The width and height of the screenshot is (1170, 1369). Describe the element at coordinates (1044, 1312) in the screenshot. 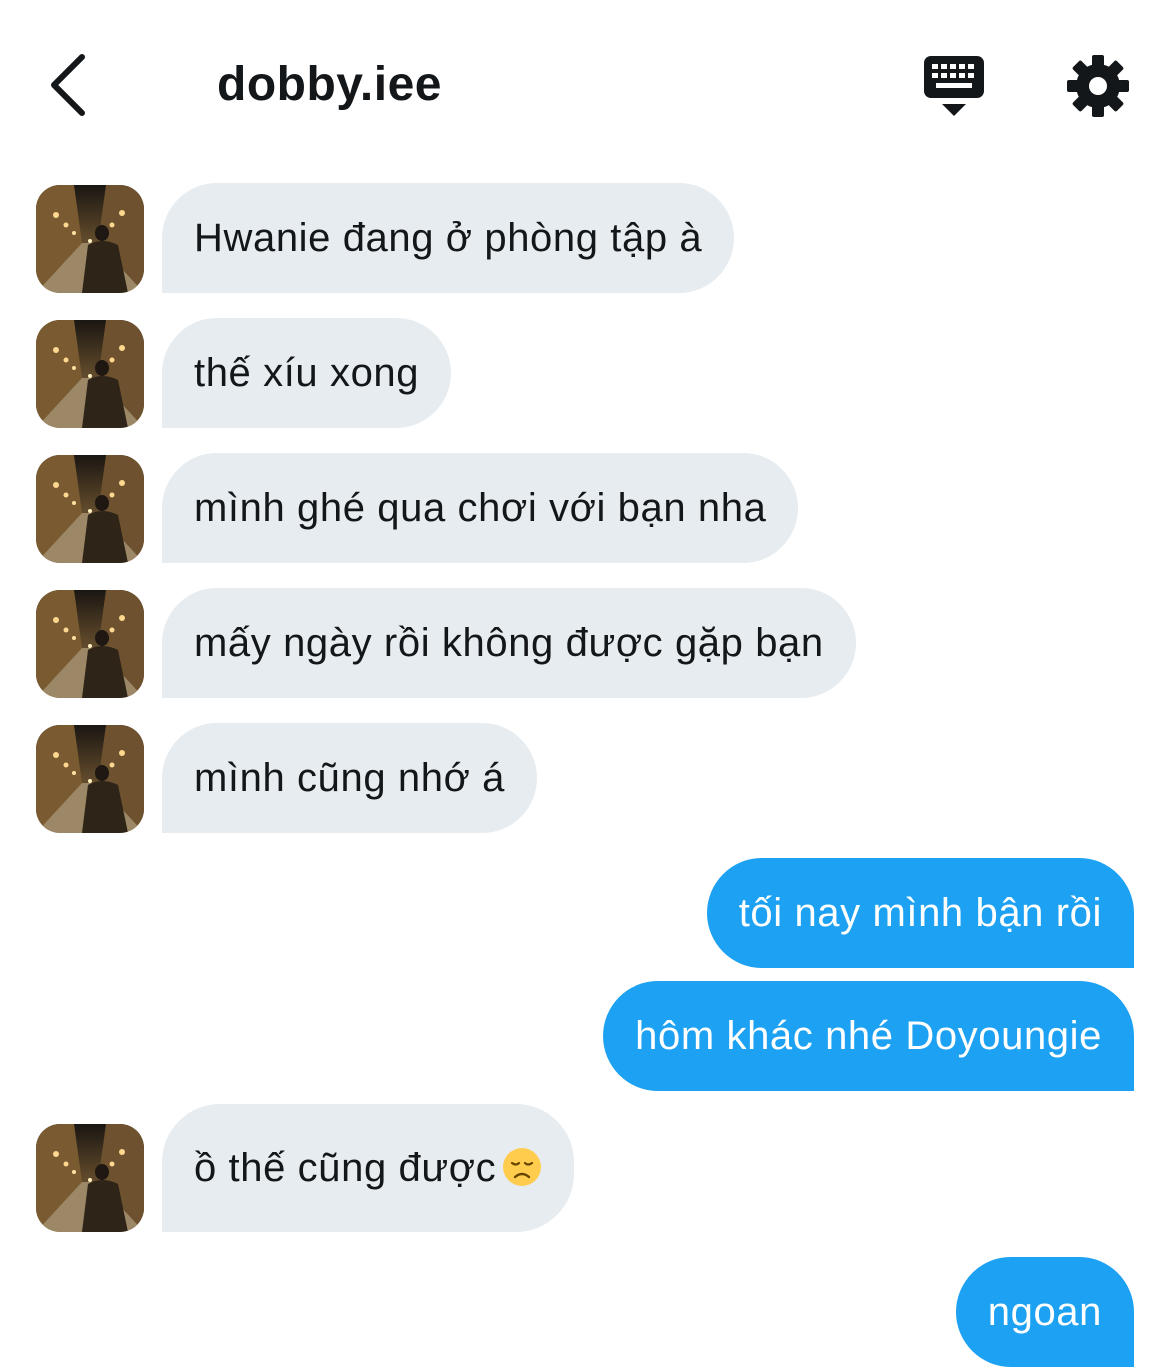

I see `message-bubble-outgoing: ngoan` at that location.